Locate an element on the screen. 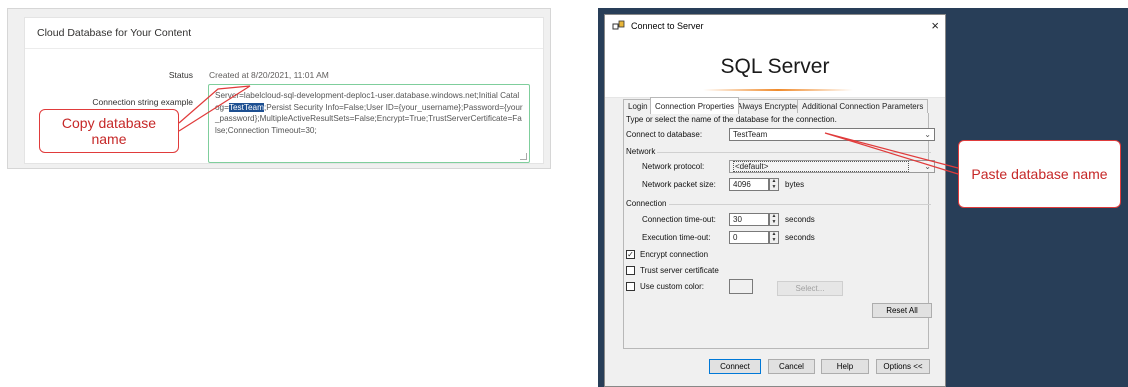  banner-title: SQL Server is located at coordinates (775, 66).